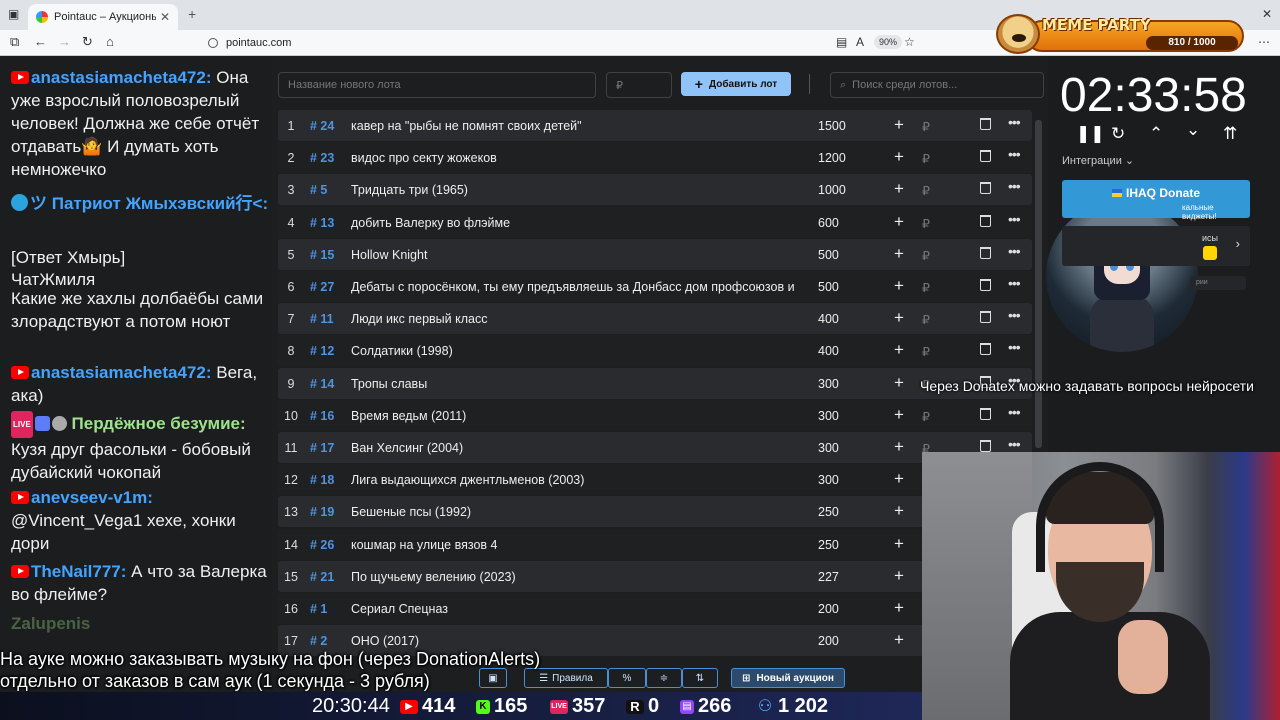 The height and width of the screenshot is (720, 1280). Describe the element at coordinates (1156, 134) in the screenshot. I see `chevron-up-icon: ⌃` at that location.